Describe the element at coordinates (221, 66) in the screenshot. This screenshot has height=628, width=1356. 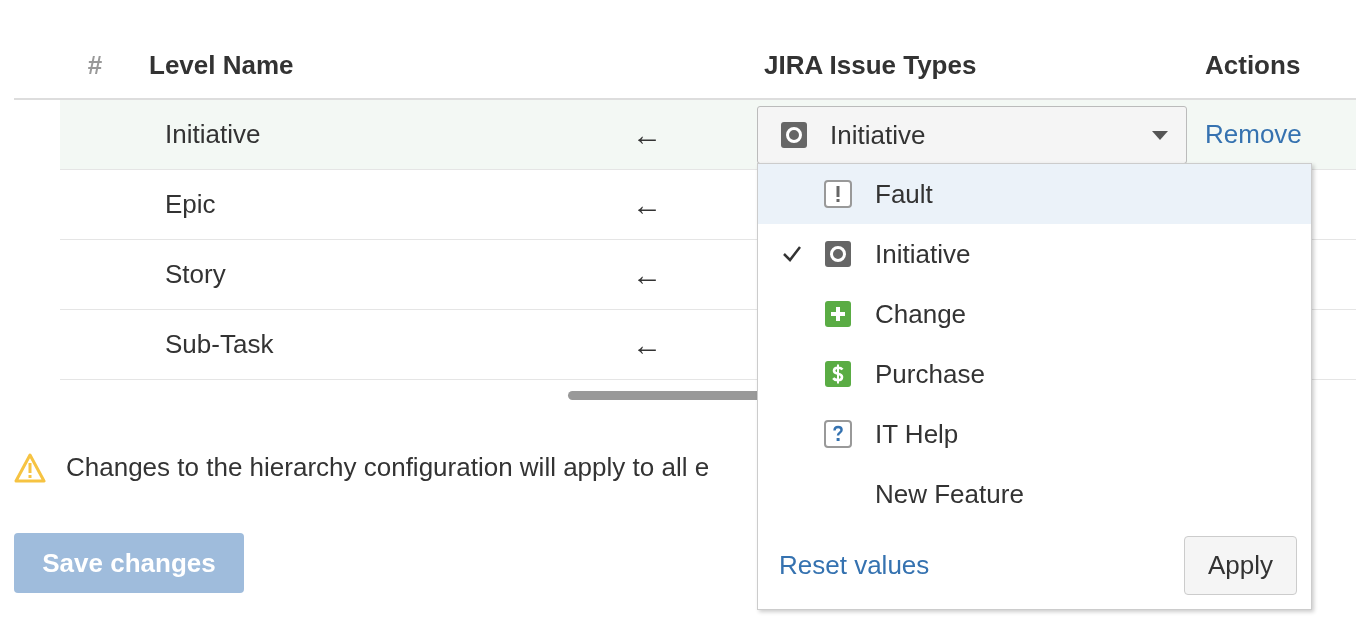
I see `column-header: Level Name` at that location.